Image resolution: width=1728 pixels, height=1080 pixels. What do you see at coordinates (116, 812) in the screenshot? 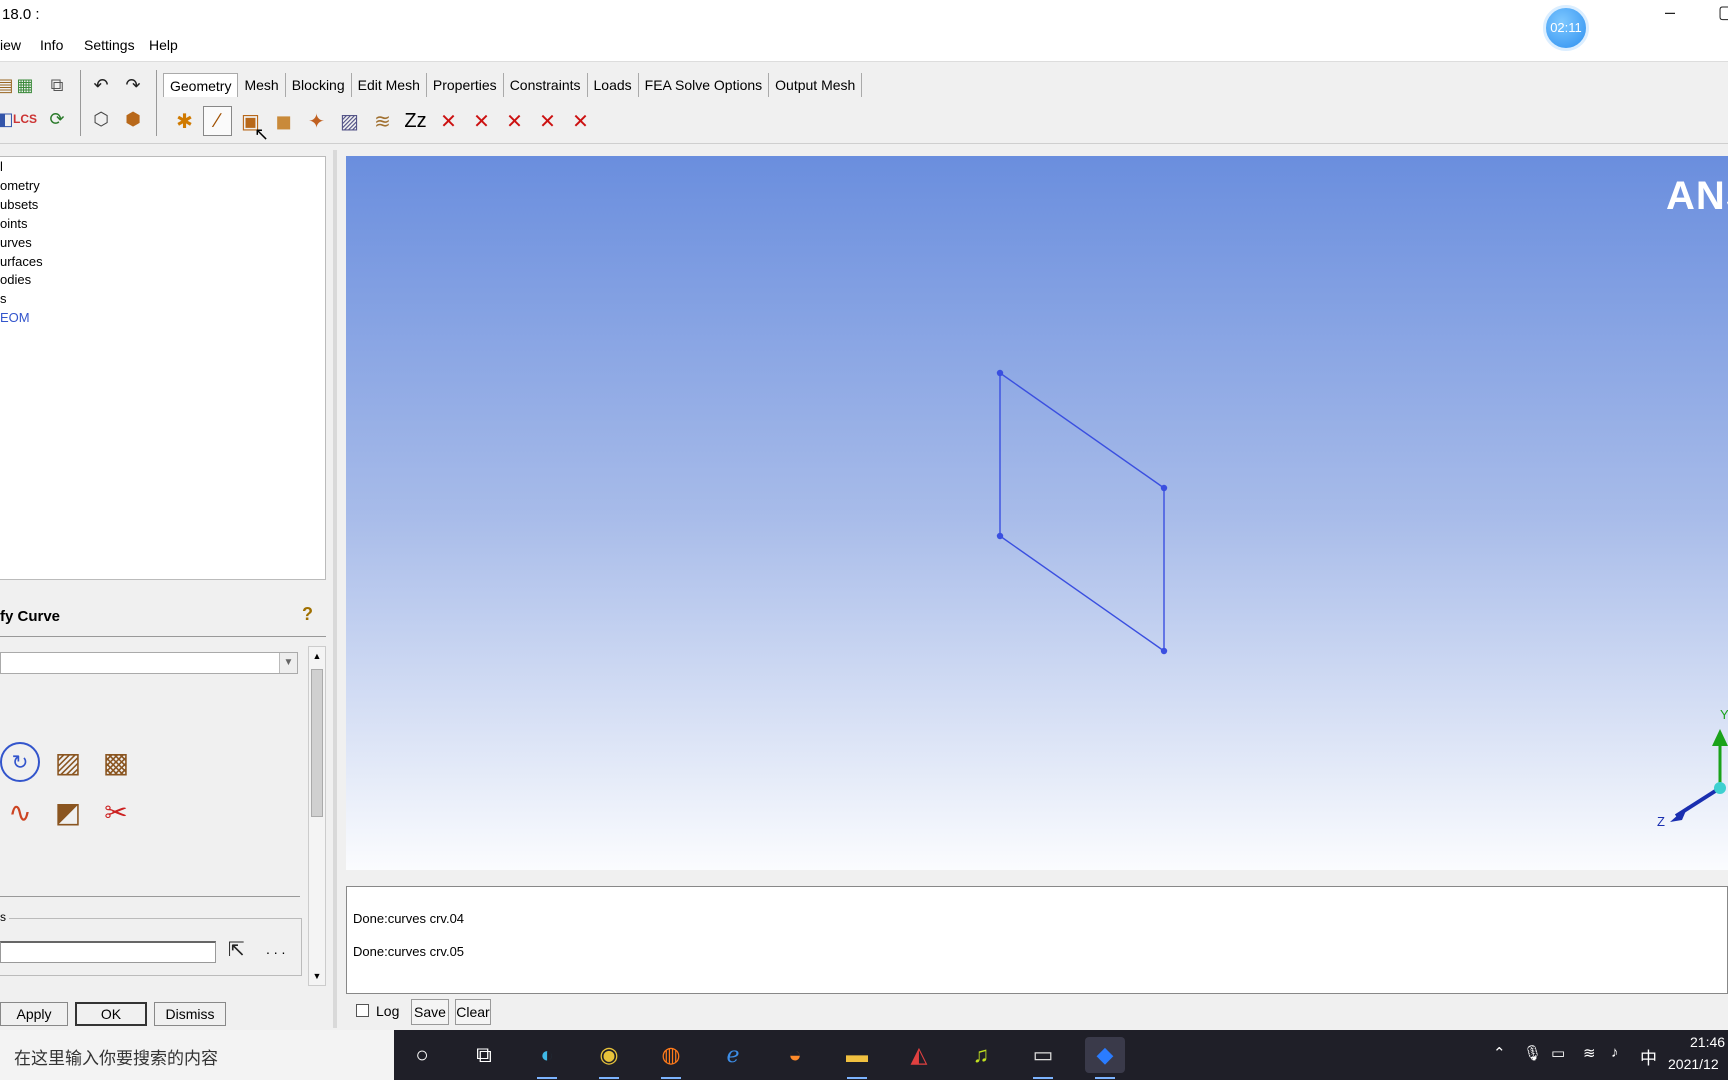
I see `split-curve-icon: ✂` at bounding box center [116, 812].